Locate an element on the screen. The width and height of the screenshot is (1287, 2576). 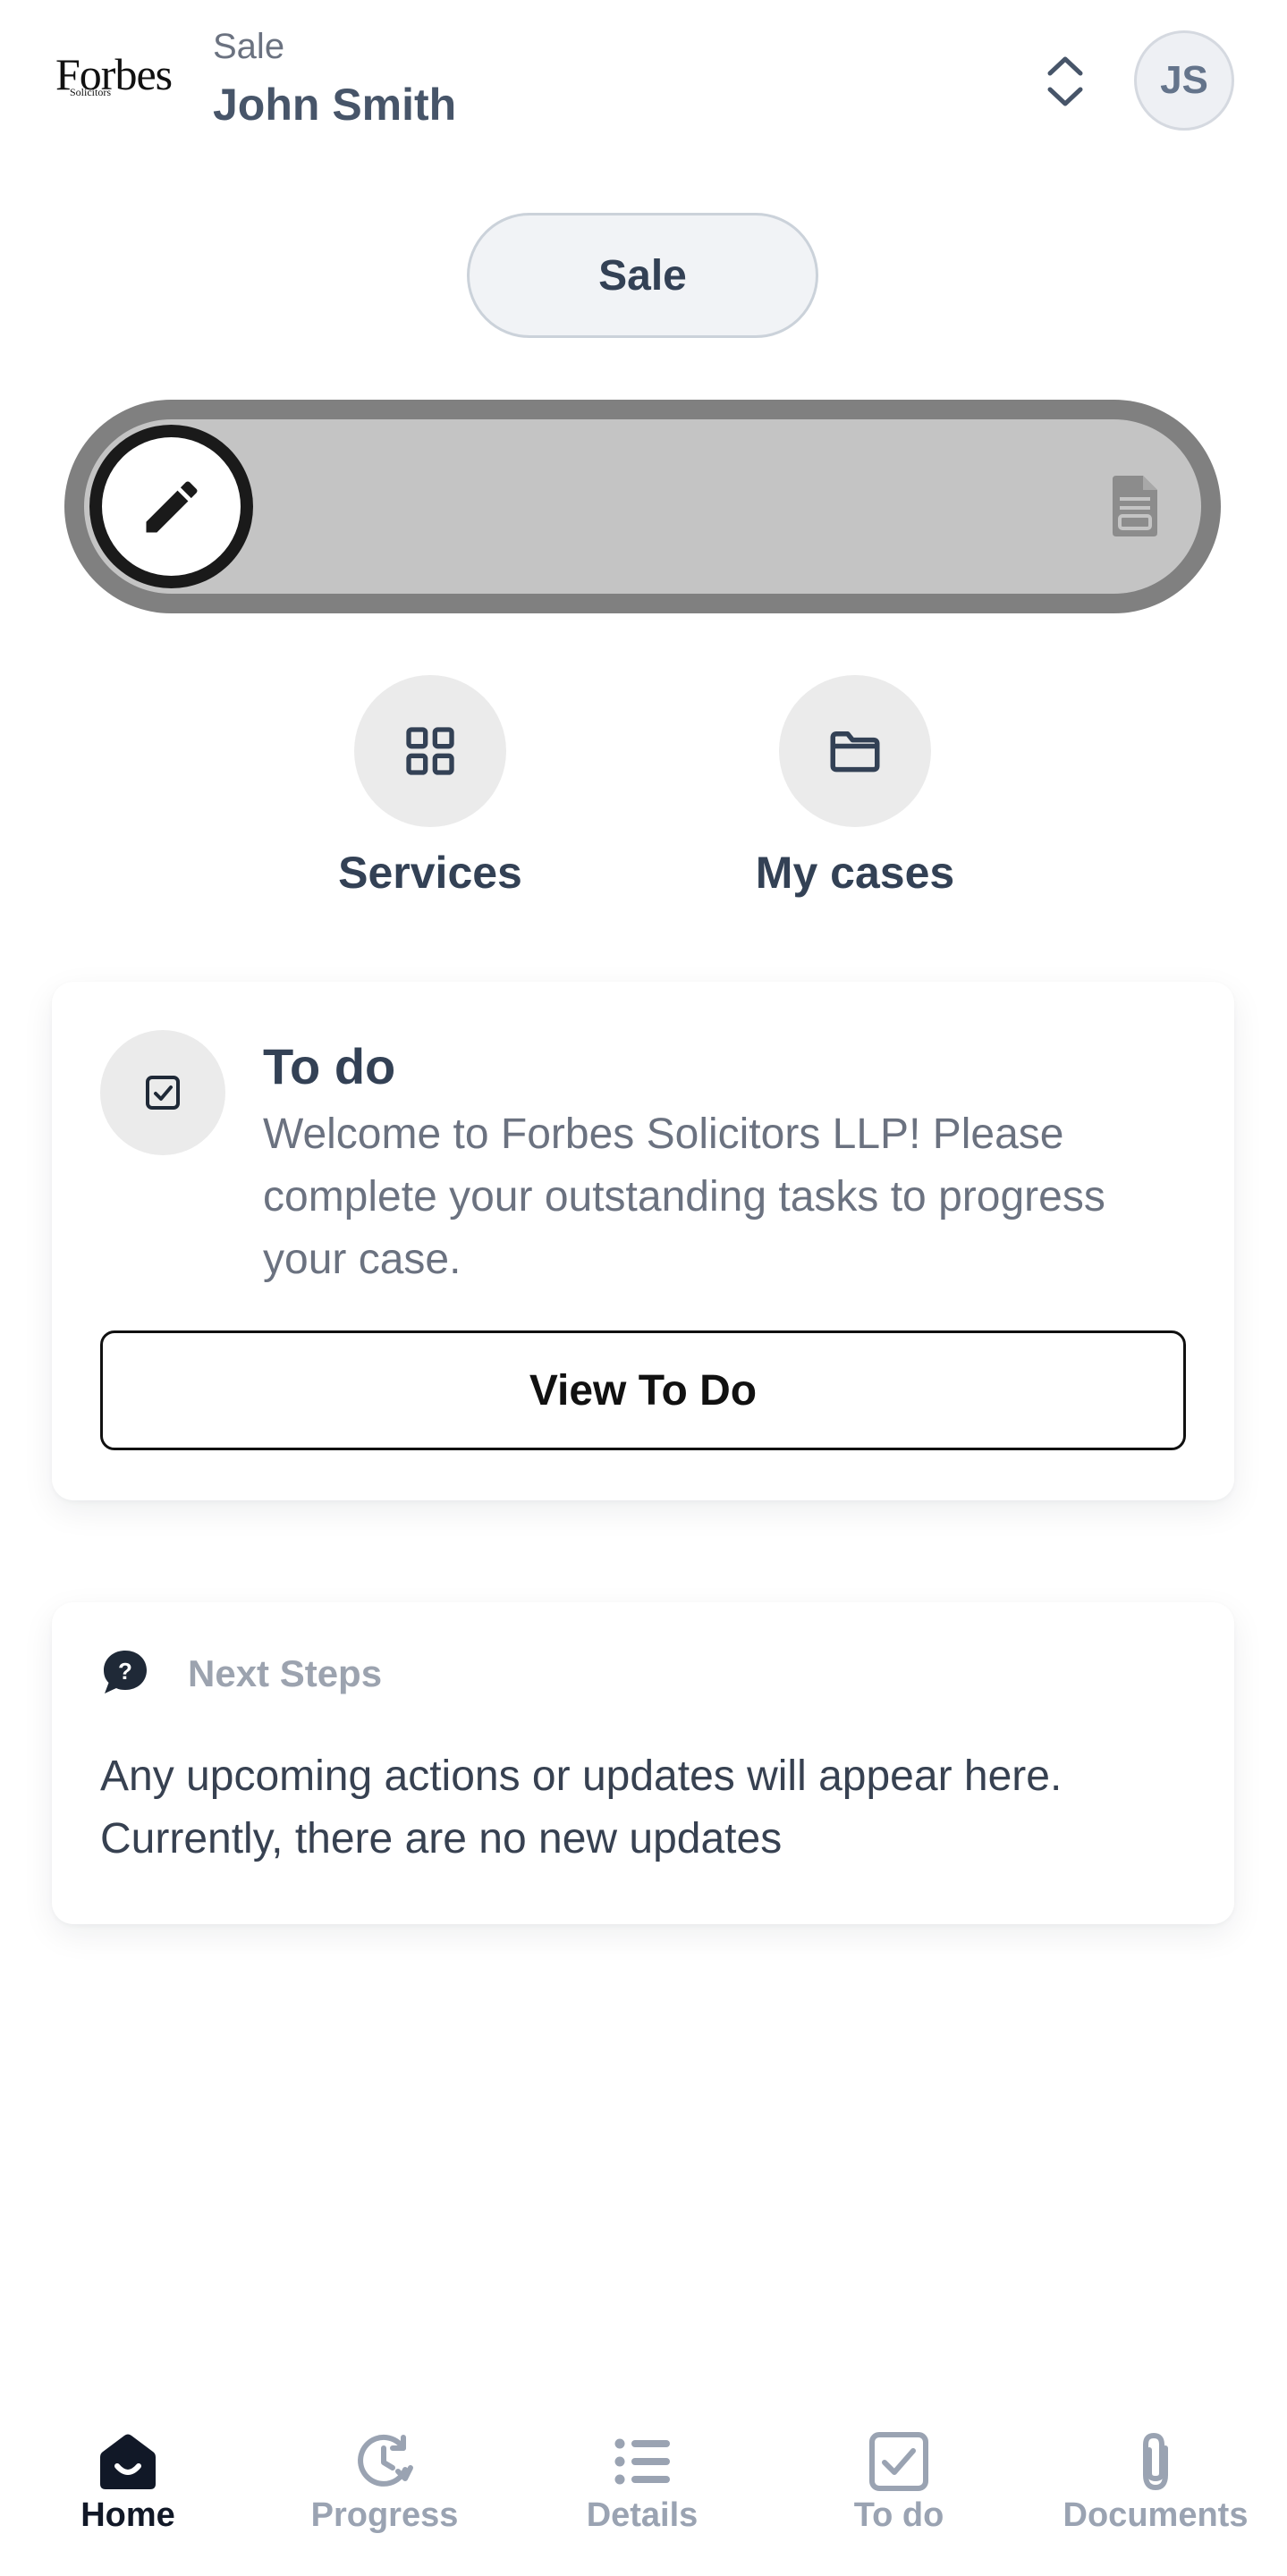
document-icon is located at coordinates (1135, 506).